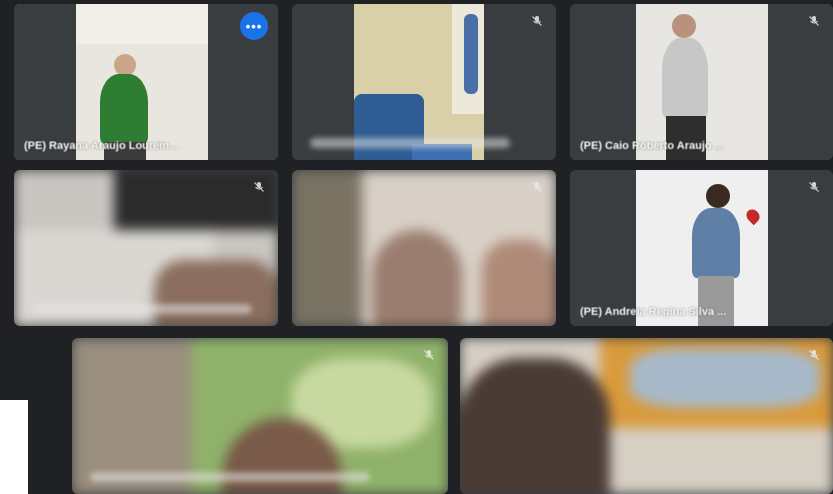 This screenshot has height=494, width=833. I want to click on more-options-button: •••, so click(254, 26).